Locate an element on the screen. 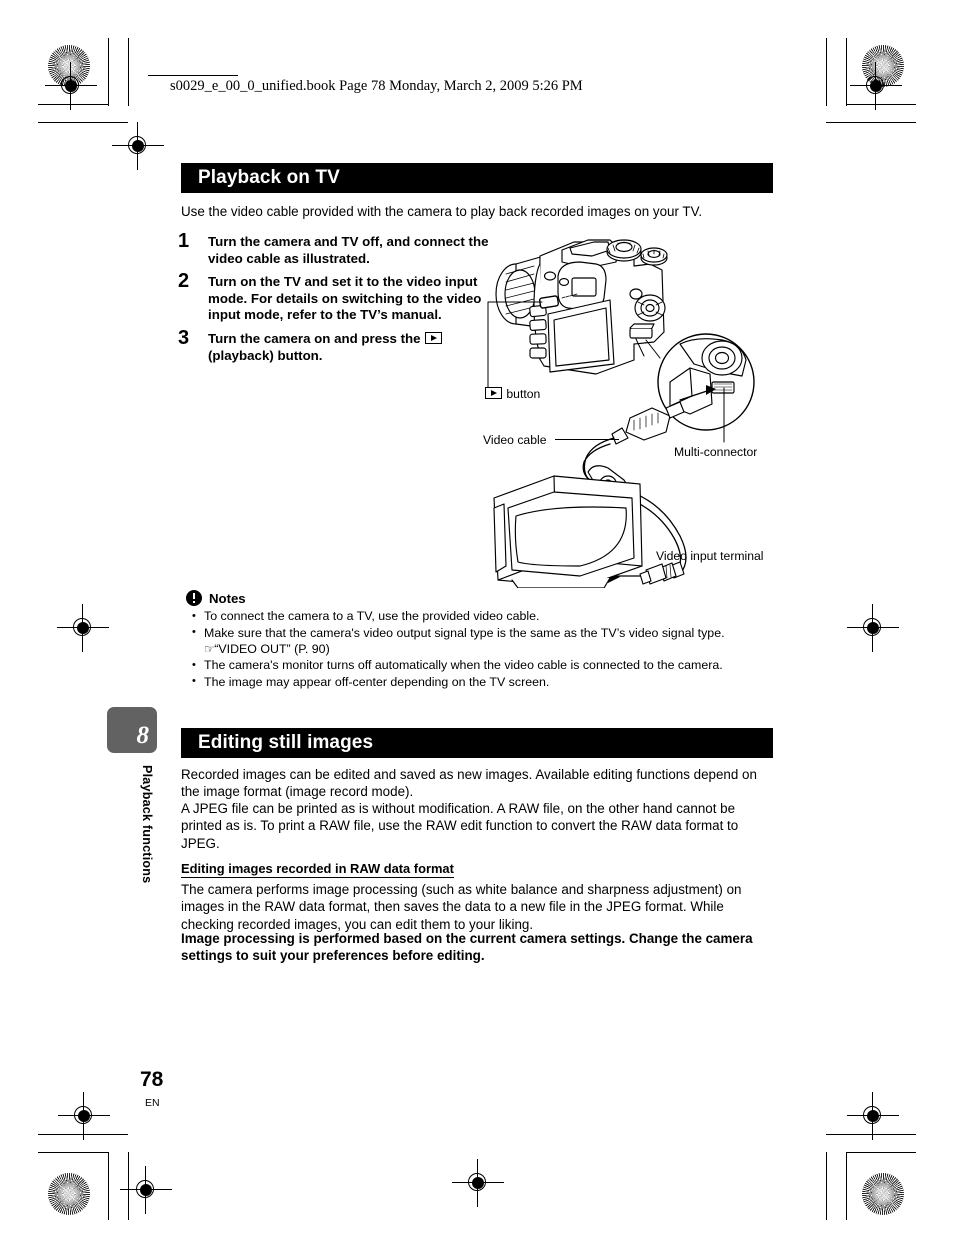  pointing-hand-icon: ☞ is located at coordinates (209, 648).